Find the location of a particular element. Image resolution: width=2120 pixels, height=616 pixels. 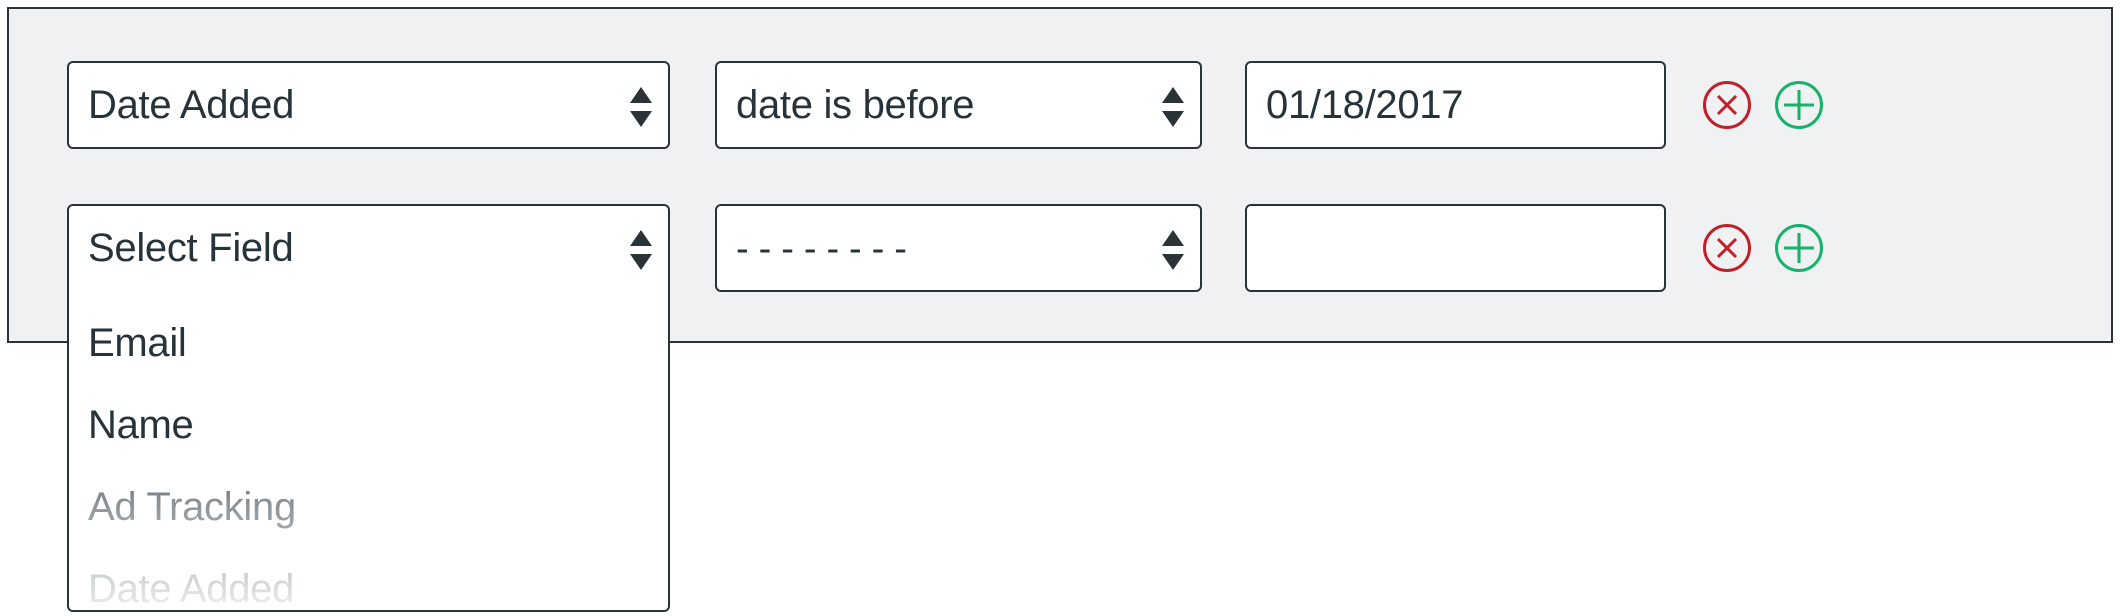

add-row-2-button is located at coordinates (1799, 248).